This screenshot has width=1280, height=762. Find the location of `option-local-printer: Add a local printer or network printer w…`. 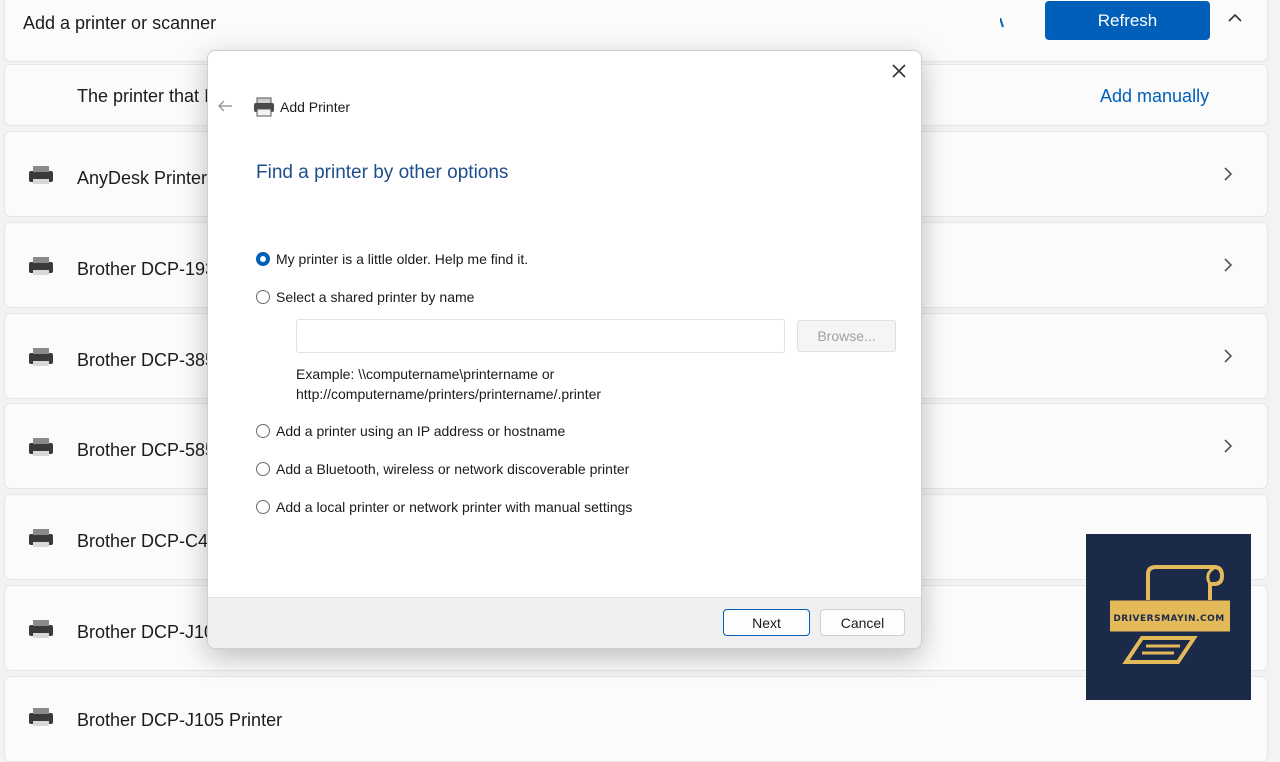

option-local-printer: Add a local printer or network printer w… is located at coordinates (444, 507).